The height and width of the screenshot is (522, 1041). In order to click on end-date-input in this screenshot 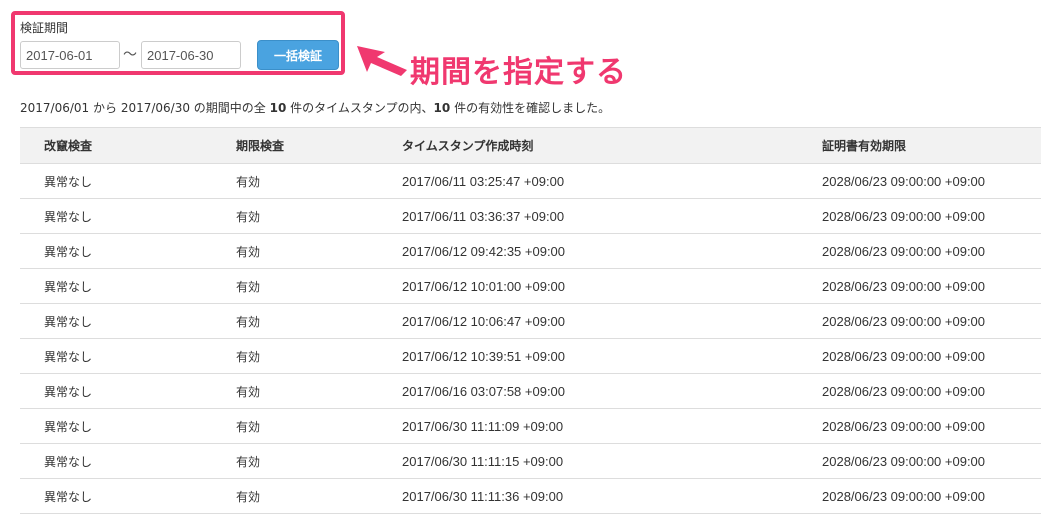, I will do `click(191, 55)`.